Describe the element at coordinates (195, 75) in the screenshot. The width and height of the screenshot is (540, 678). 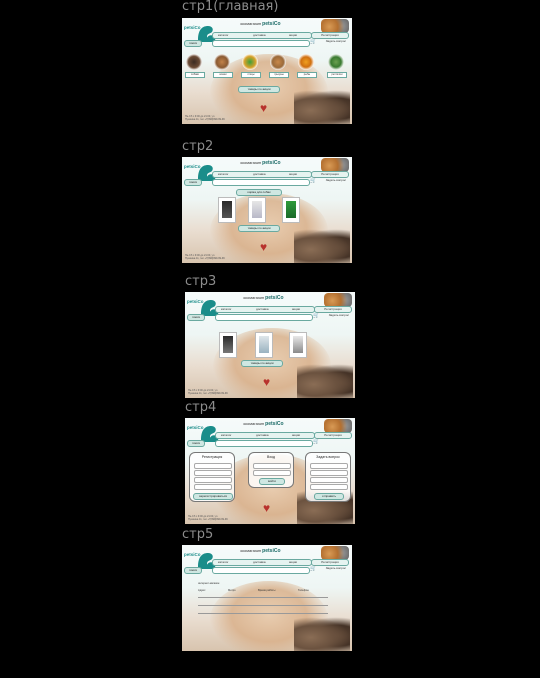
I see `animal-dogs-label: собаки` at that location.